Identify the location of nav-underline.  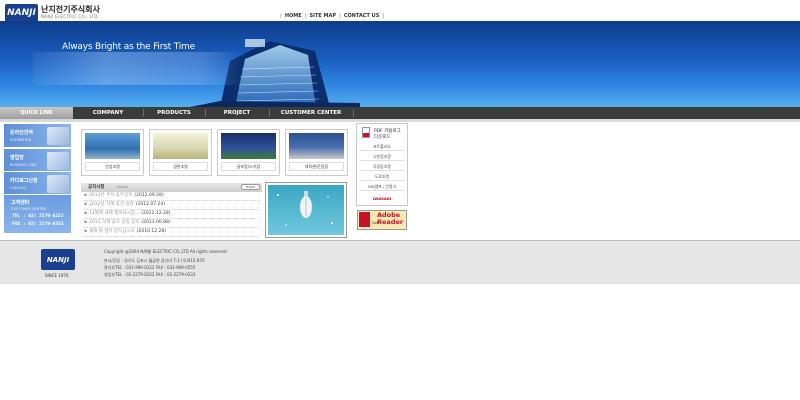
(400, 120).